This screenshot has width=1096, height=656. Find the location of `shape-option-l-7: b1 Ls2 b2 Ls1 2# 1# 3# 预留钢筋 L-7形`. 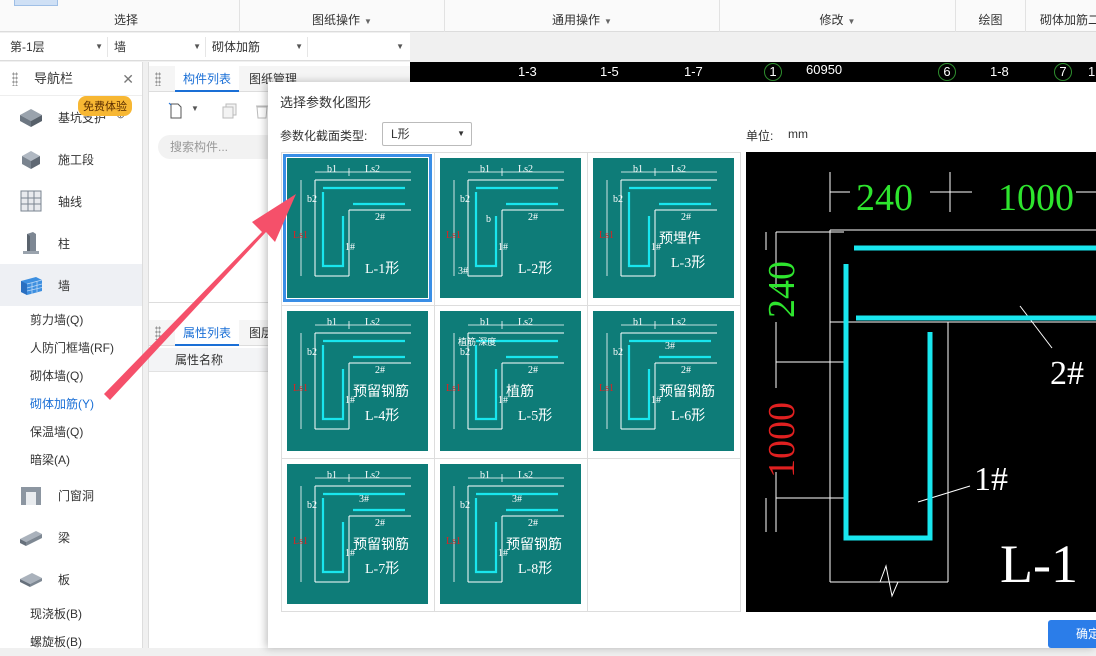

shape-option-l-7: b1 Ls2 b2 Ls1 2# 1# 3# 预留钢筋 L-7形 is located at coordinates (358, 535).